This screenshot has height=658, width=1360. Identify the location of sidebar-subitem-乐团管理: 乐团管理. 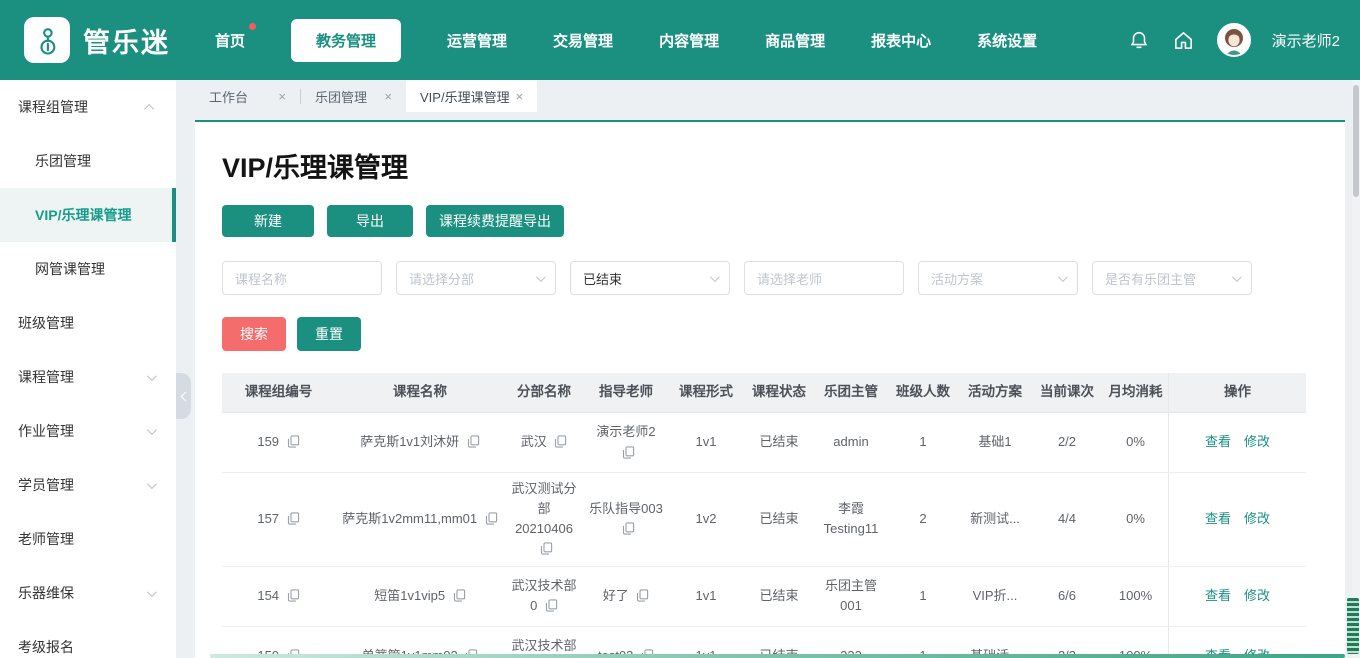
(88, 161).